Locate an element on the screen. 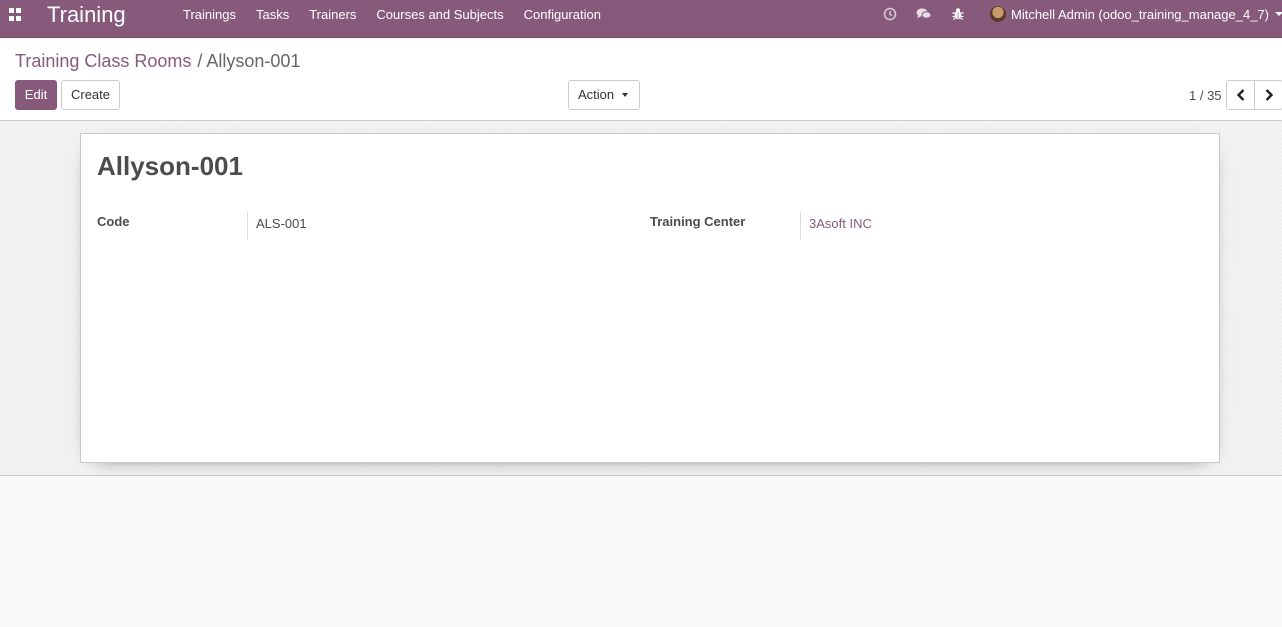 The image size is (1282, 627). menu-item-trainers: Trainers is located at coordinates (332, 14).